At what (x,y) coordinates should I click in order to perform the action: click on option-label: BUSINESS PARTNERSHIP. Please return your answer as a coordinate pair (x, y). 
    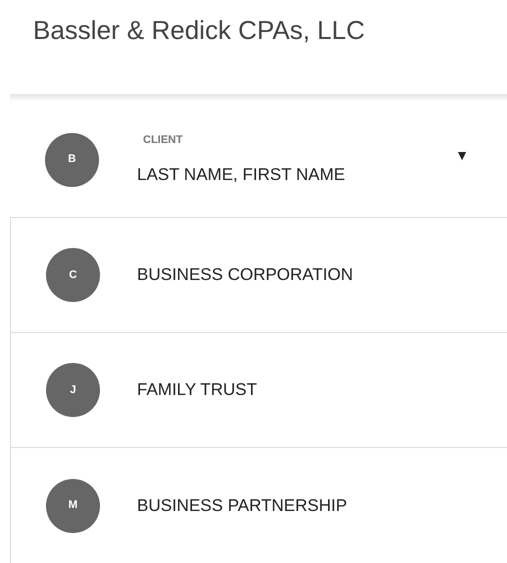
    Looking at the image, I should click on (242, 505).